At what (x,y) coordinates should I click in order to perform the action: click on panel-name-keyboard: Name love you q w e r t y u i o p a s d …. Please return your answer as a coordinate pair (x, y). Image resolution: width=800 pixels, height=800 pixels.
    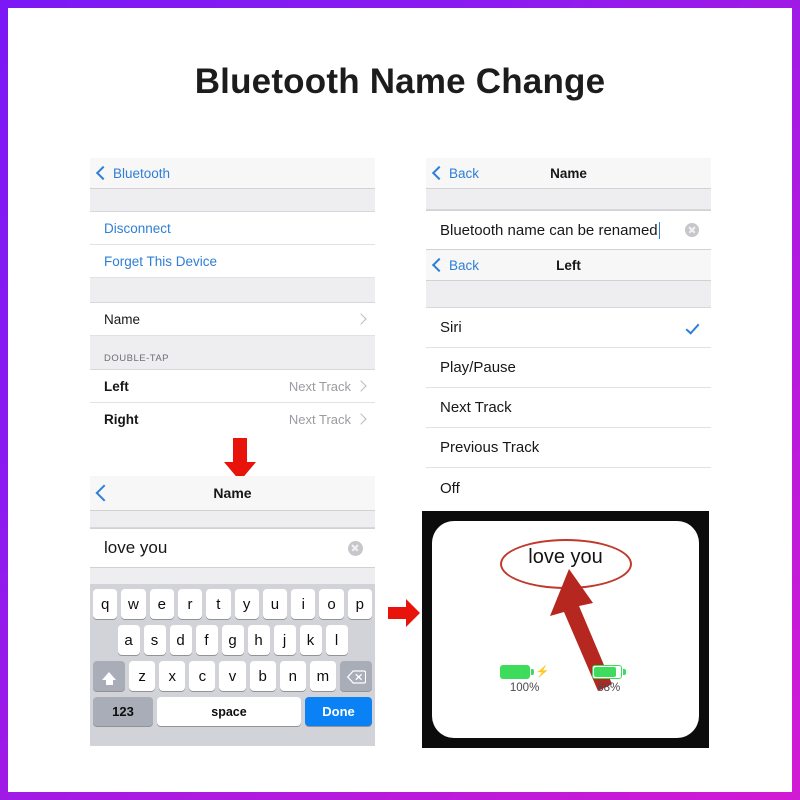
    Looking at the image, I should click on (232, 611).